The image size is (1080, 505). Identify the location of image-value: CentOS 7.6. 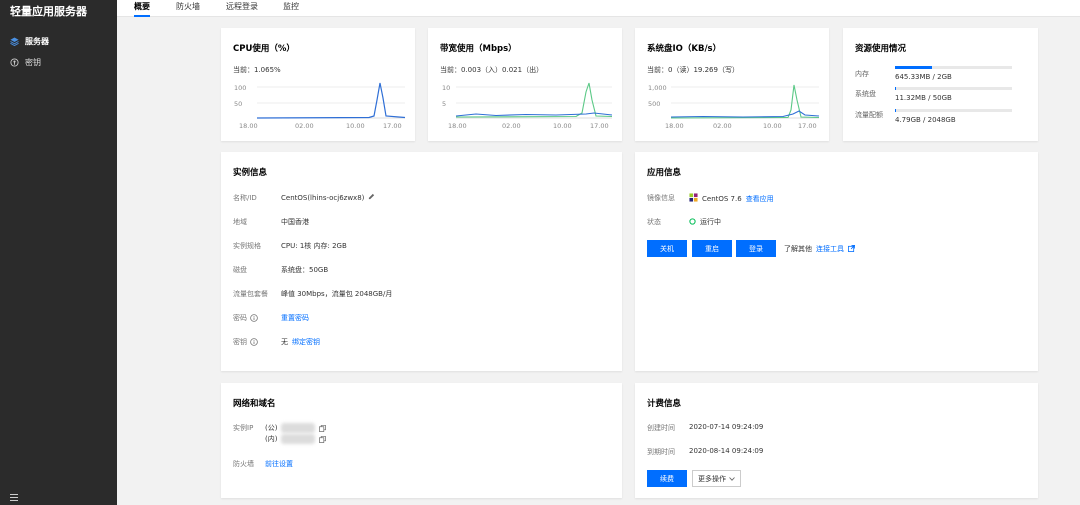
(722, 198).